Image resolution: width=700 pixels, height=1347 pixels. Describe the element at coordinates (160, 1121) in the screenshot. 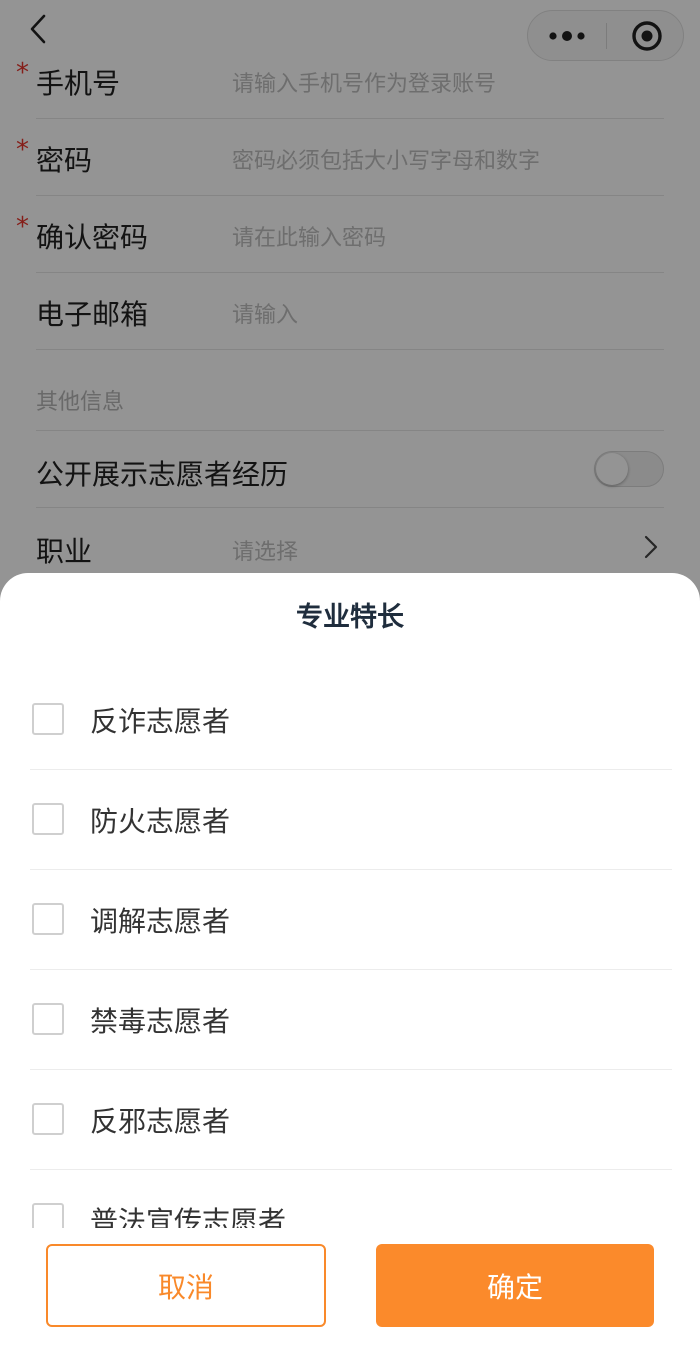

I see `option-label: 反邪志愿者` at that location.